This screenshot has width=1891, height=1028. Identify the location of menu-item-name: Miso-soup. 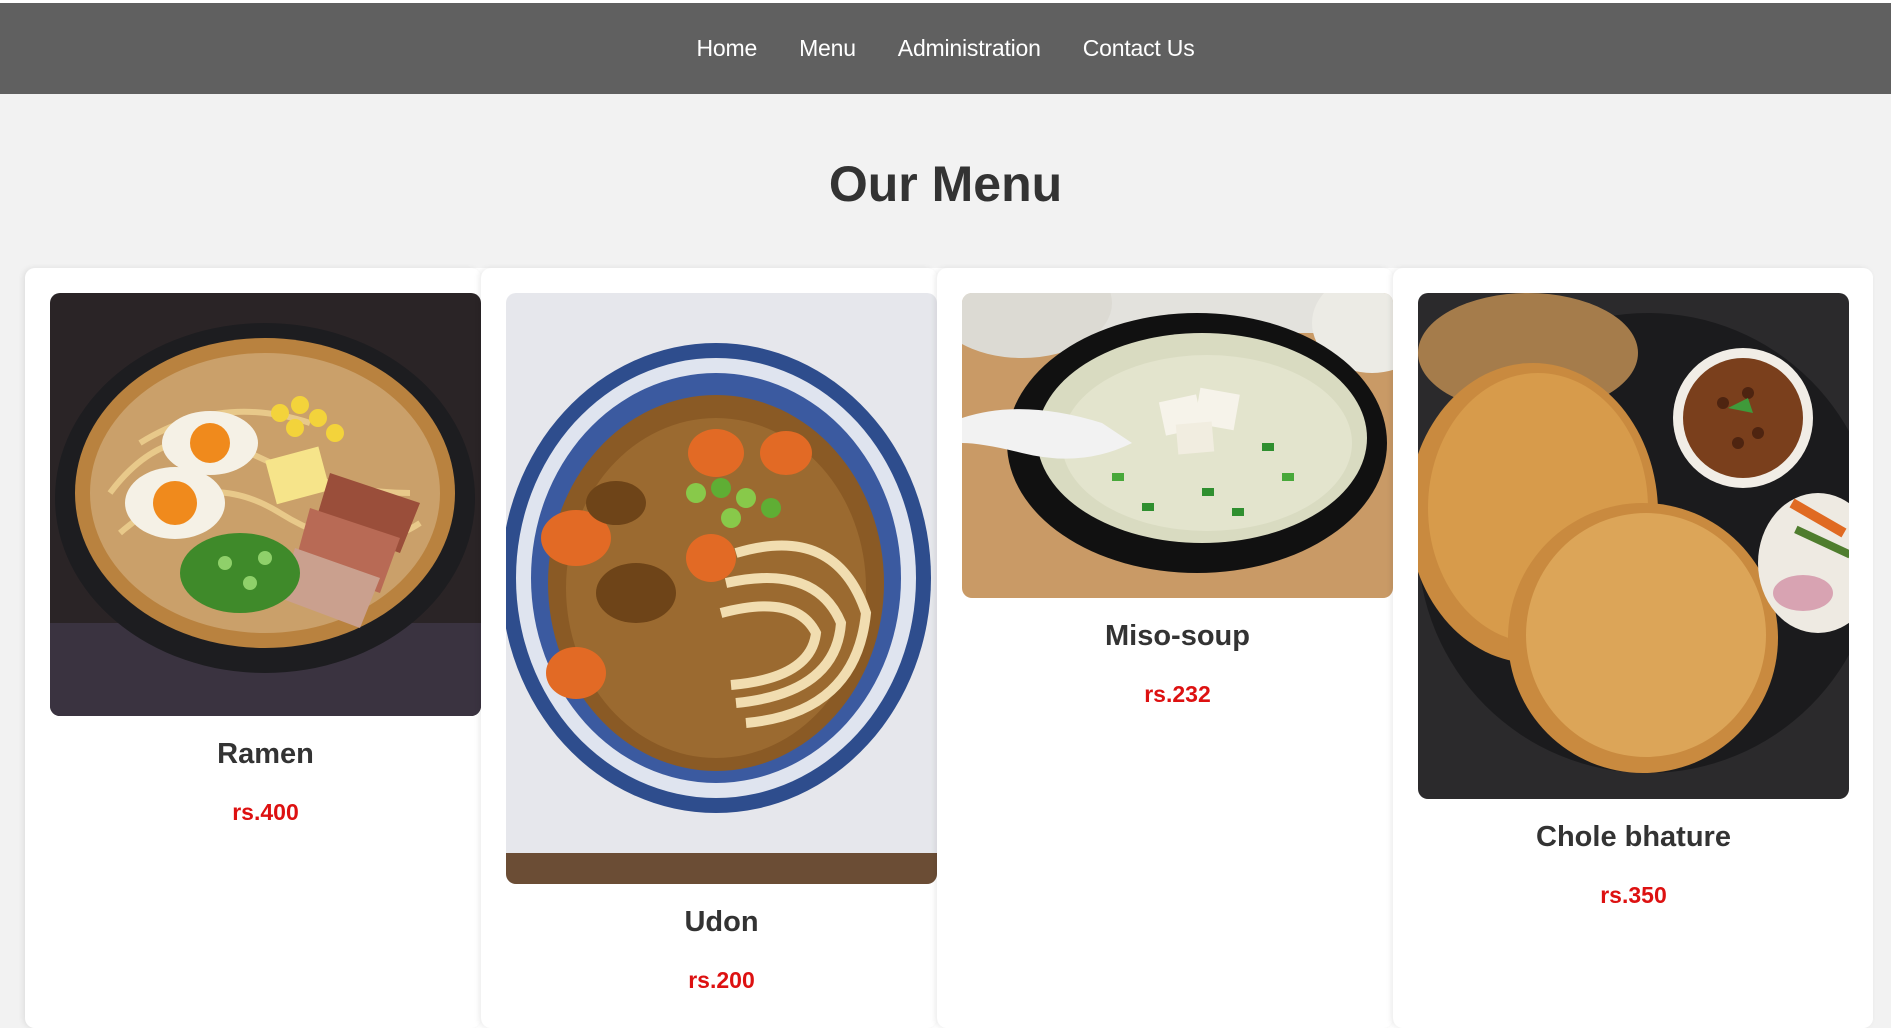
(1177, 636).